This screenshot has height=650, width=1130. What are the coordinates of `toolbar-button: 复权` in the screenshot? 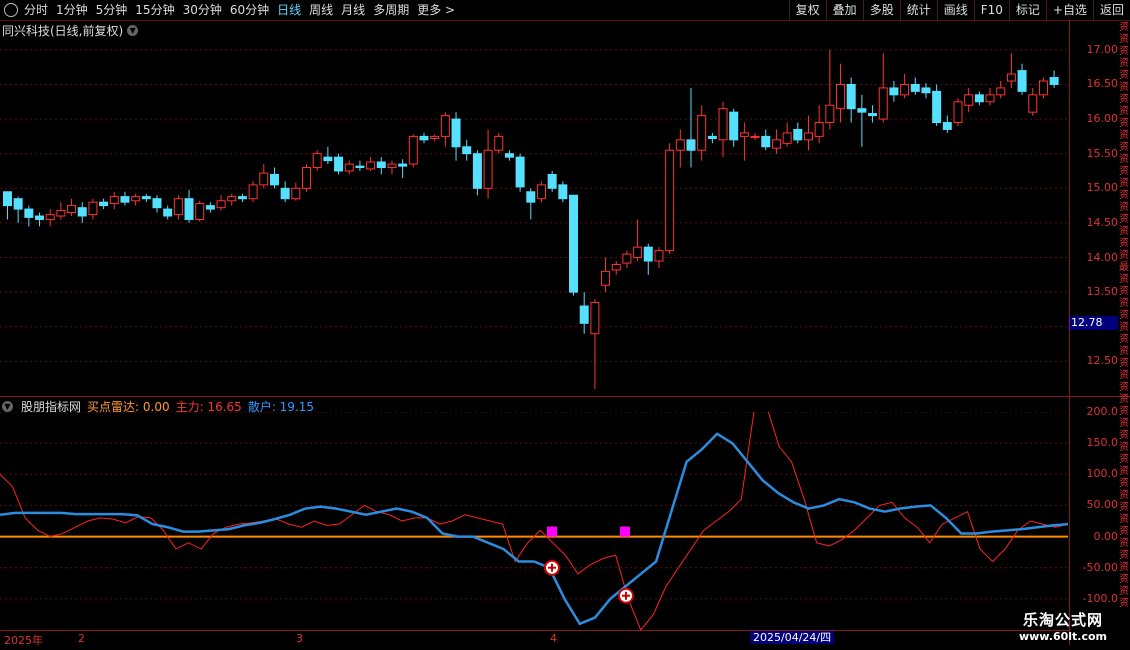 It's located at (807, 10).